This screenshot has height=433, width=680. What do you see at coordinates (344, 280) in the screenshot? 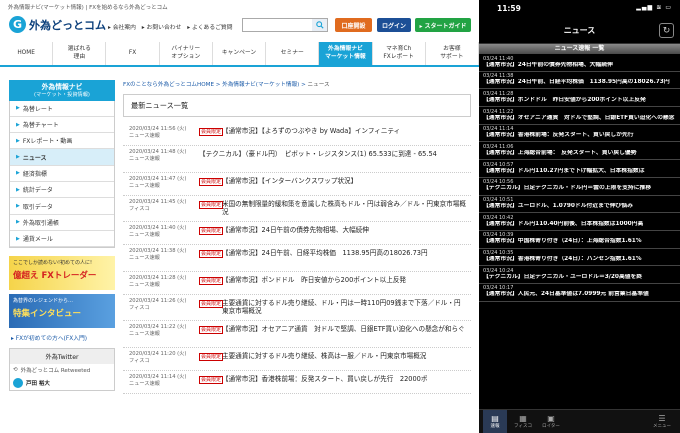
I see `news-headline: 【通常市況】ポンドドル 昨日安値から200ポイント以上反発` at bounding box center [344, 280].